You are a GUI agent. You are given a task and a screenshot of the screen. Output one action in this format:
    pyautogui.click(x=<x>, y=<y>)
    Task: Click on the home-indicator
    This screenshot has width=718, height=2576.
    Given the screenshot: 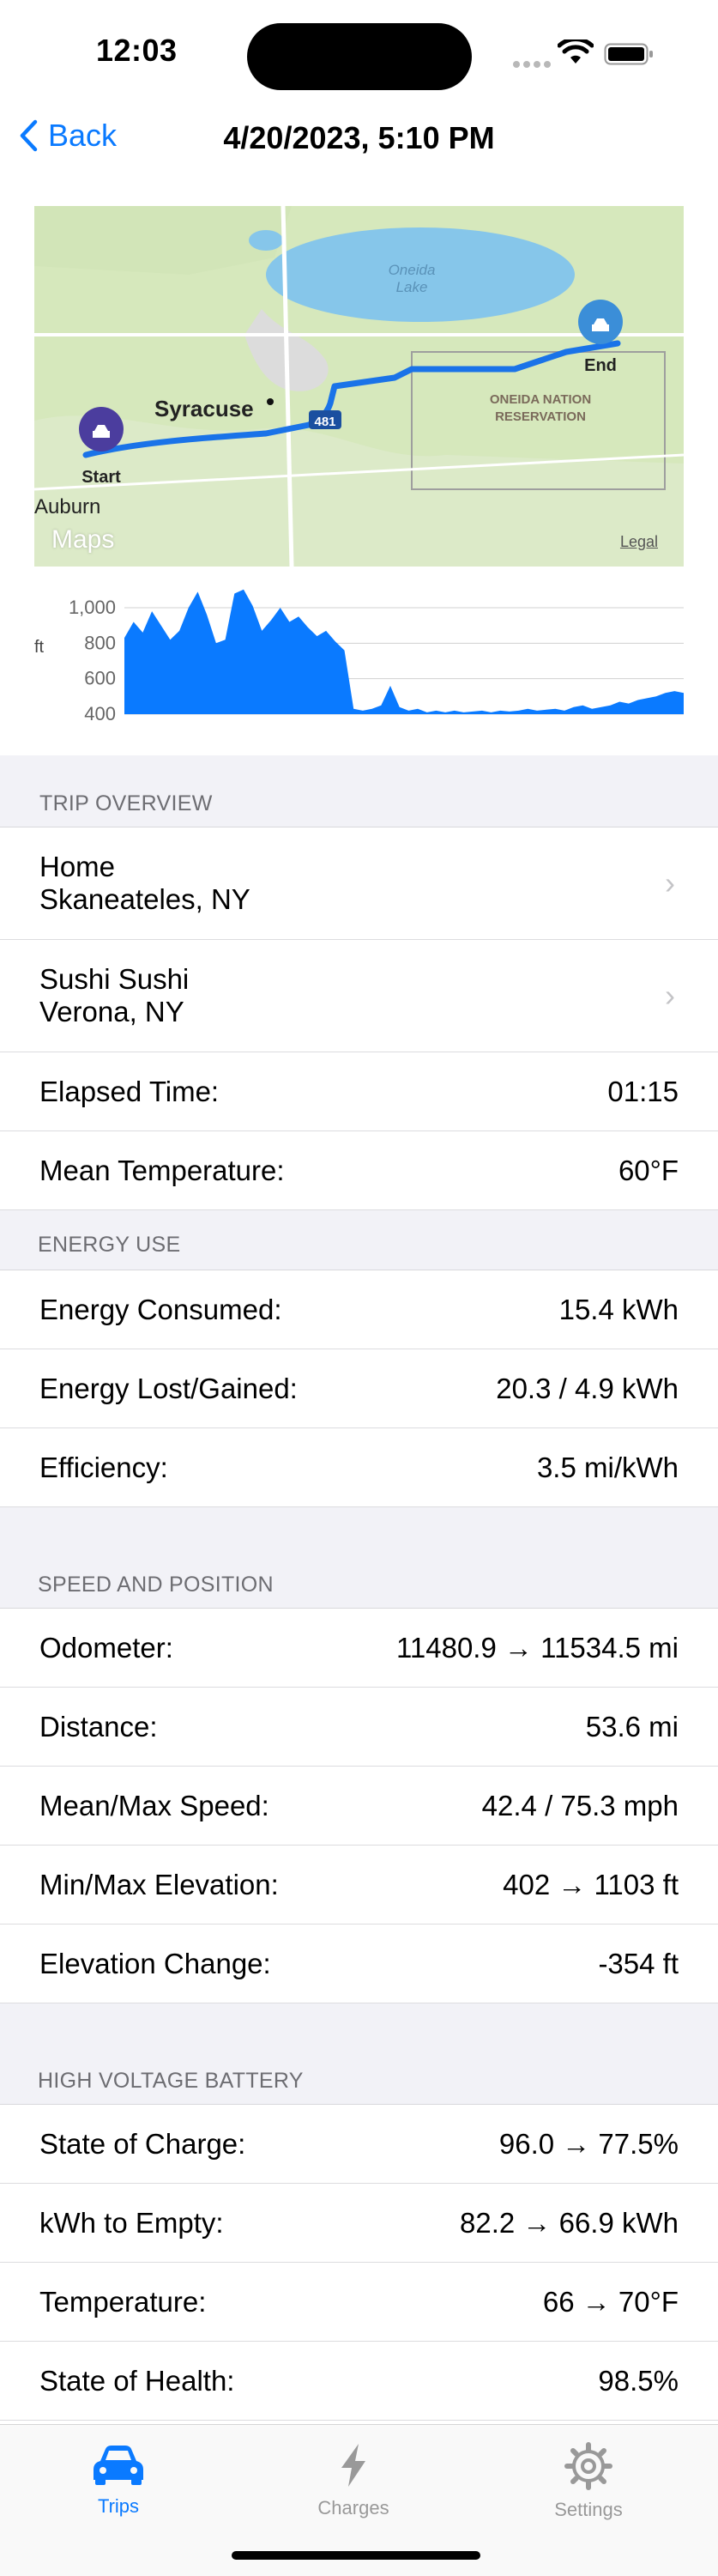 What is the action you would take?
    pyautogui.click(x=356, y=2555)
    